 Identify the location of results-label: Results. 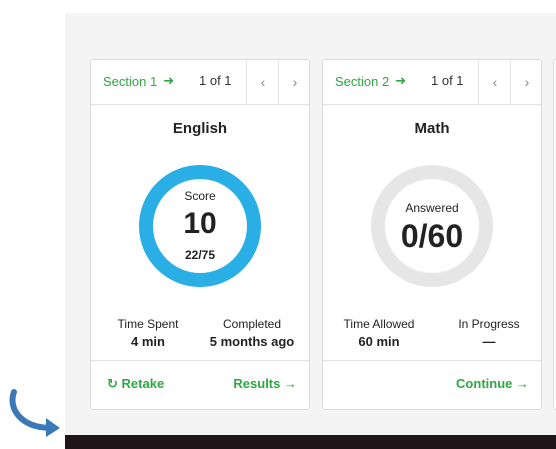
(257, 383).